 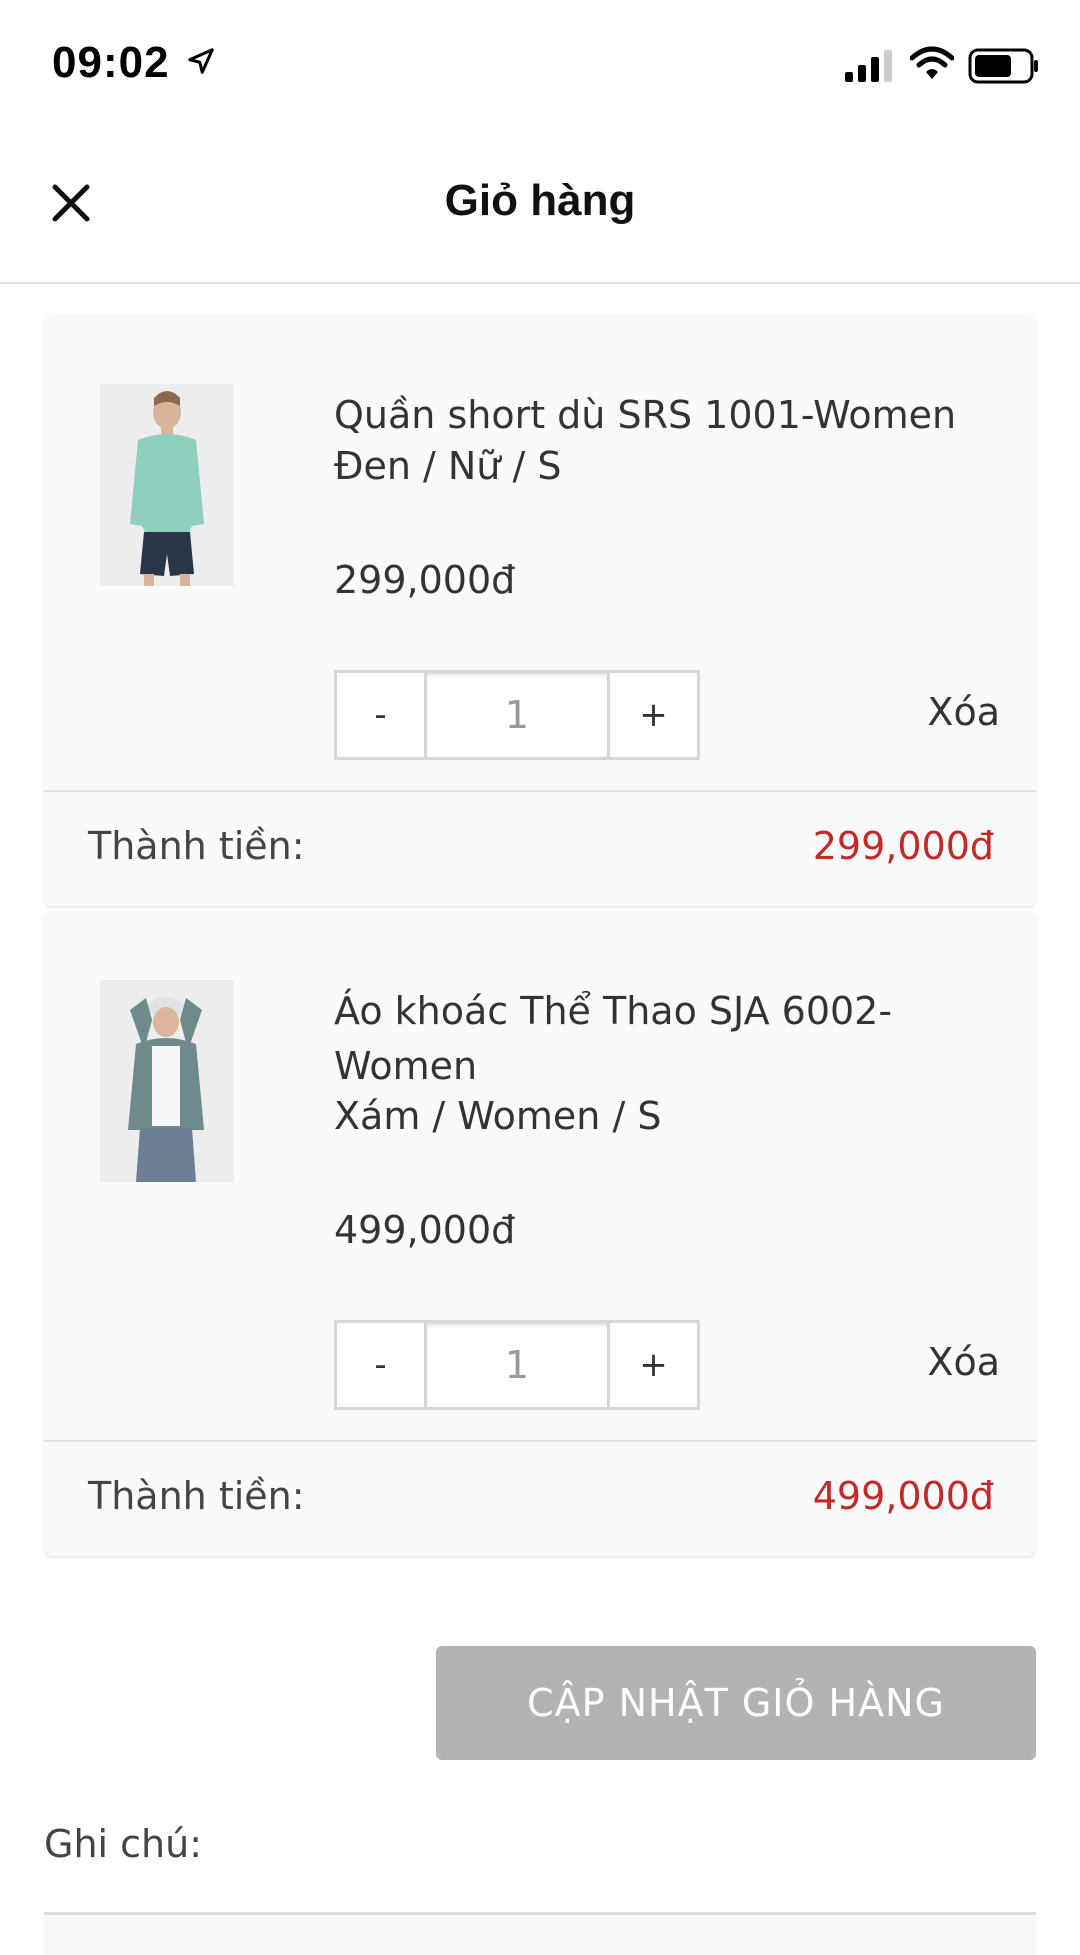 I want to click on status-bar: 09:02, so click(x=540, y=65).